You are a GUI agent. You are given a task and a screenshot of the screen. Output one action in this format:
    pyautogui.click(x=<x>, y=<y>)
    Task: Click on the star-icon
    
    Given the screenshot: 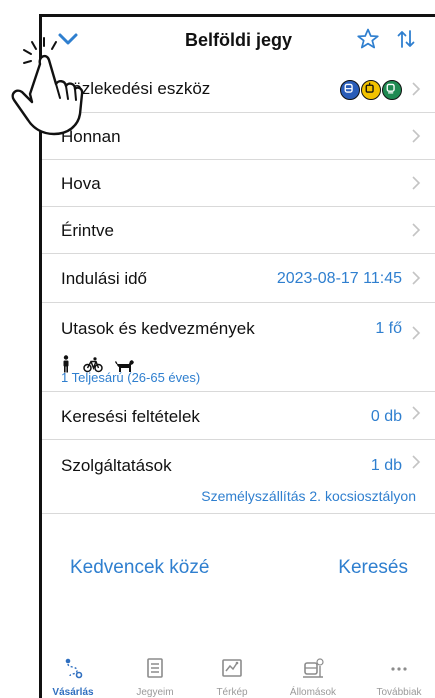 What is the action you would take?
    pyautogui.click(x=368, y=39)
    